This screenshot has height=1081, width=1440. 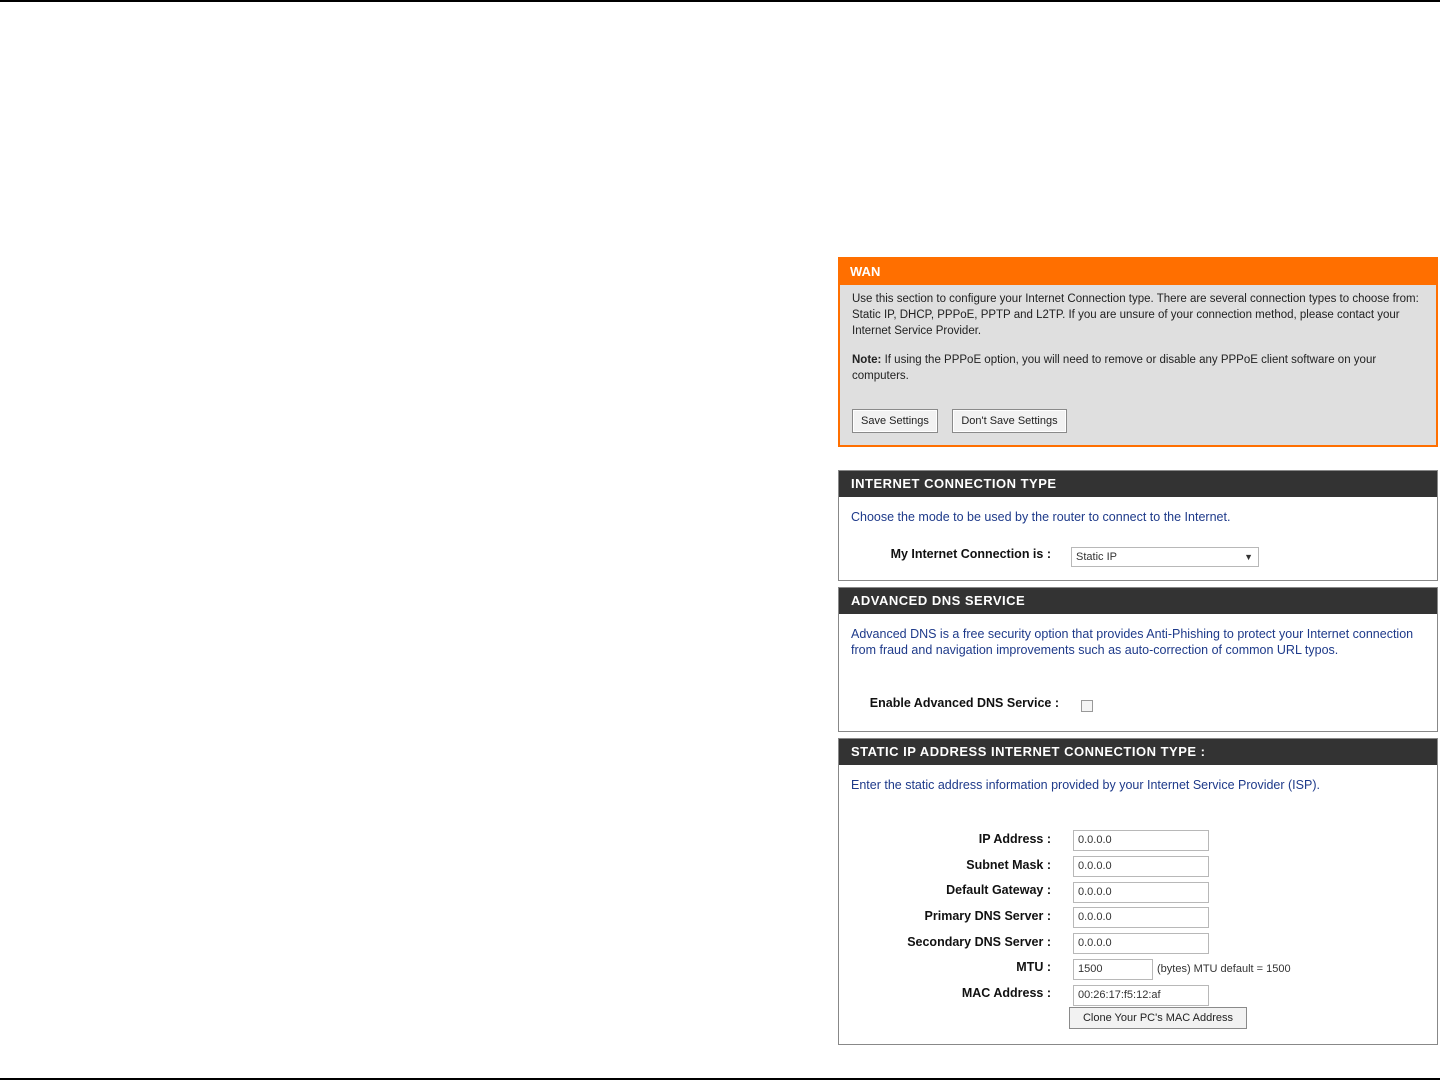 What do you see at coordinates (1096, 557) in the screenshot?
I see `connection-mode-value: Static IP` at bounding box center [1096, 557].